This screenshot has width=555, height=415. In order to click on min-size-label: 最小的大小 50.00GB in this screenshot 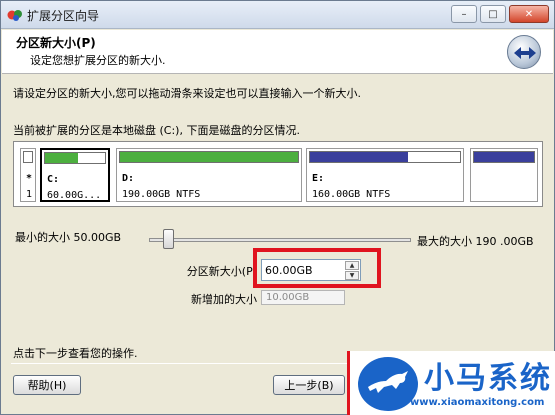, I will do `click(68, 237)`.